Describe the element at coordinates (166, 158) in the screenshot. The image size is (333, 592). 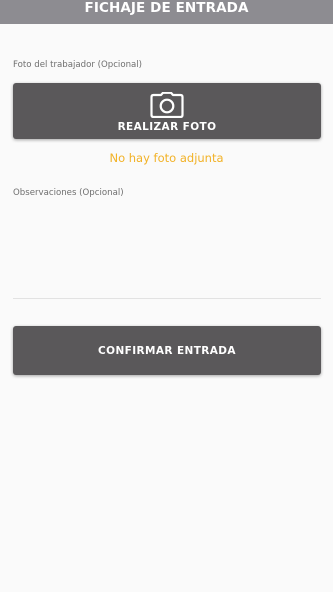
I see `photo-status-text: No hay foto adjunta` at that location.